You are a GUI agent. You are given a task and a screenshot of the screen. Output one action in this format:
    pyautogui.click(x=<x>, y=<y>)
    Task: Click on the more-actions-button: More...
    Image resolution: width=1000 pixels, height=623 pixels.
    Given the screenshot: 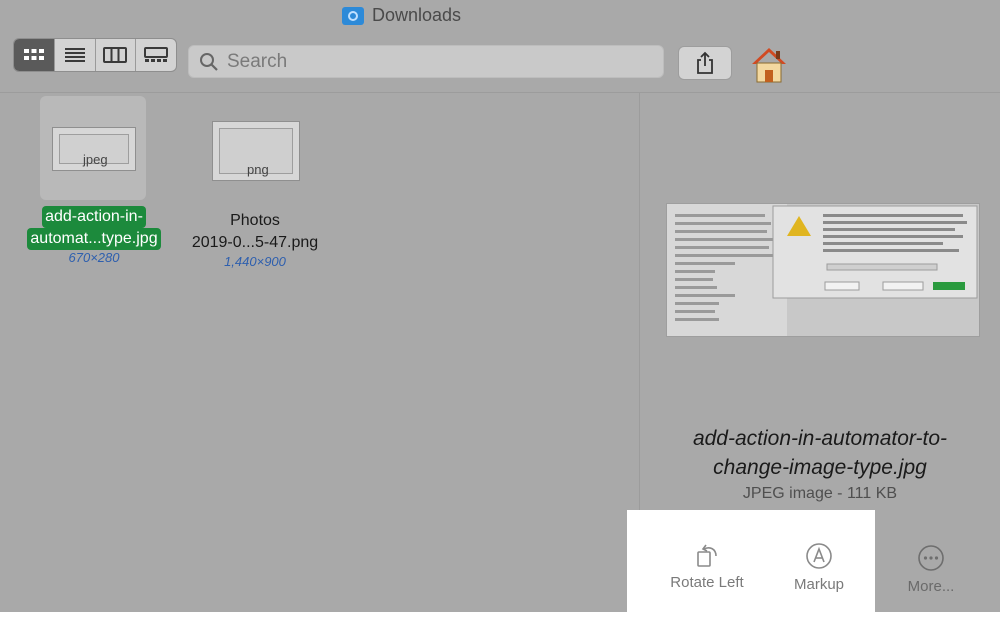 What is the action you would take?
    pyautogui.click(x=931, y=566)
    